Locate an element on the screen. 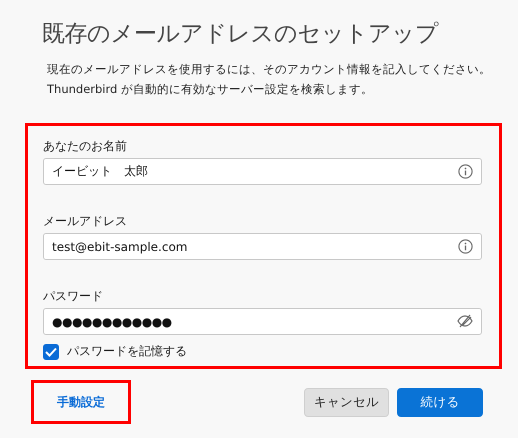  input-field: test@ebit-sample.com is located at coordinates (262, 246).